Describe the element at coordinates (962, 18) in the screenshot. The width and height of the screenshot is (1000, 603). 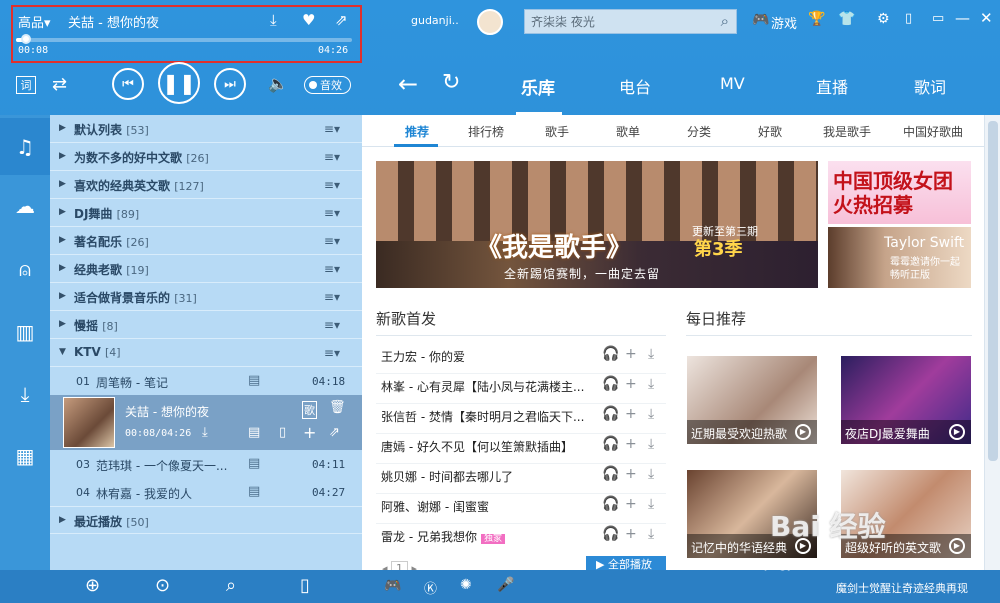
I see `minimize-icon: —` at that location.